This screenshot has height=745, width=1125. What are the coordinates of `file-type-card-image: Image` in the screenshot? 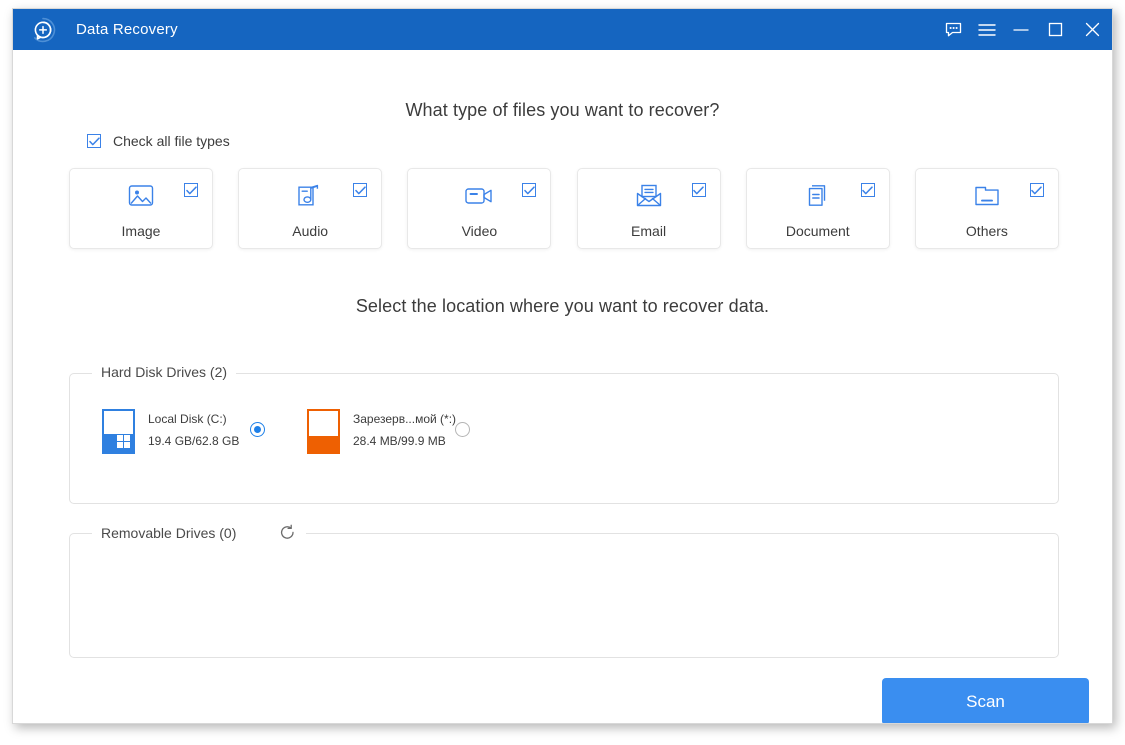 It's located at (141, 208).